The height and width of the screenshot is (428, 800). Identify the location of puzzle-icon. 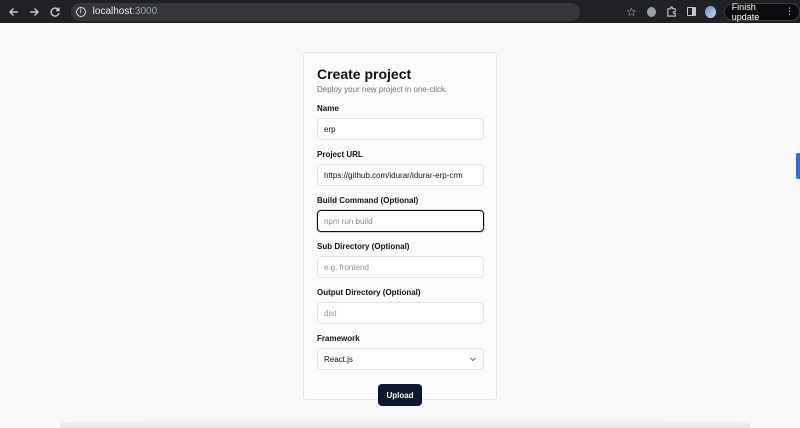
(671, 11).